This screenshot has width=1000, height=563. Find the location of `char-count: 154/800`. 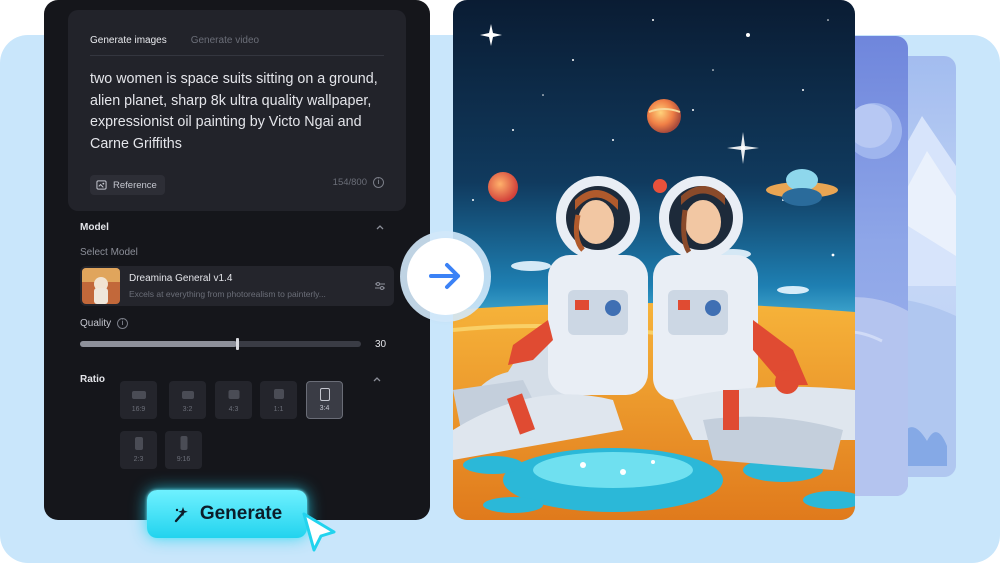

char-count: 154/800 is located at coordinates (349, 182).